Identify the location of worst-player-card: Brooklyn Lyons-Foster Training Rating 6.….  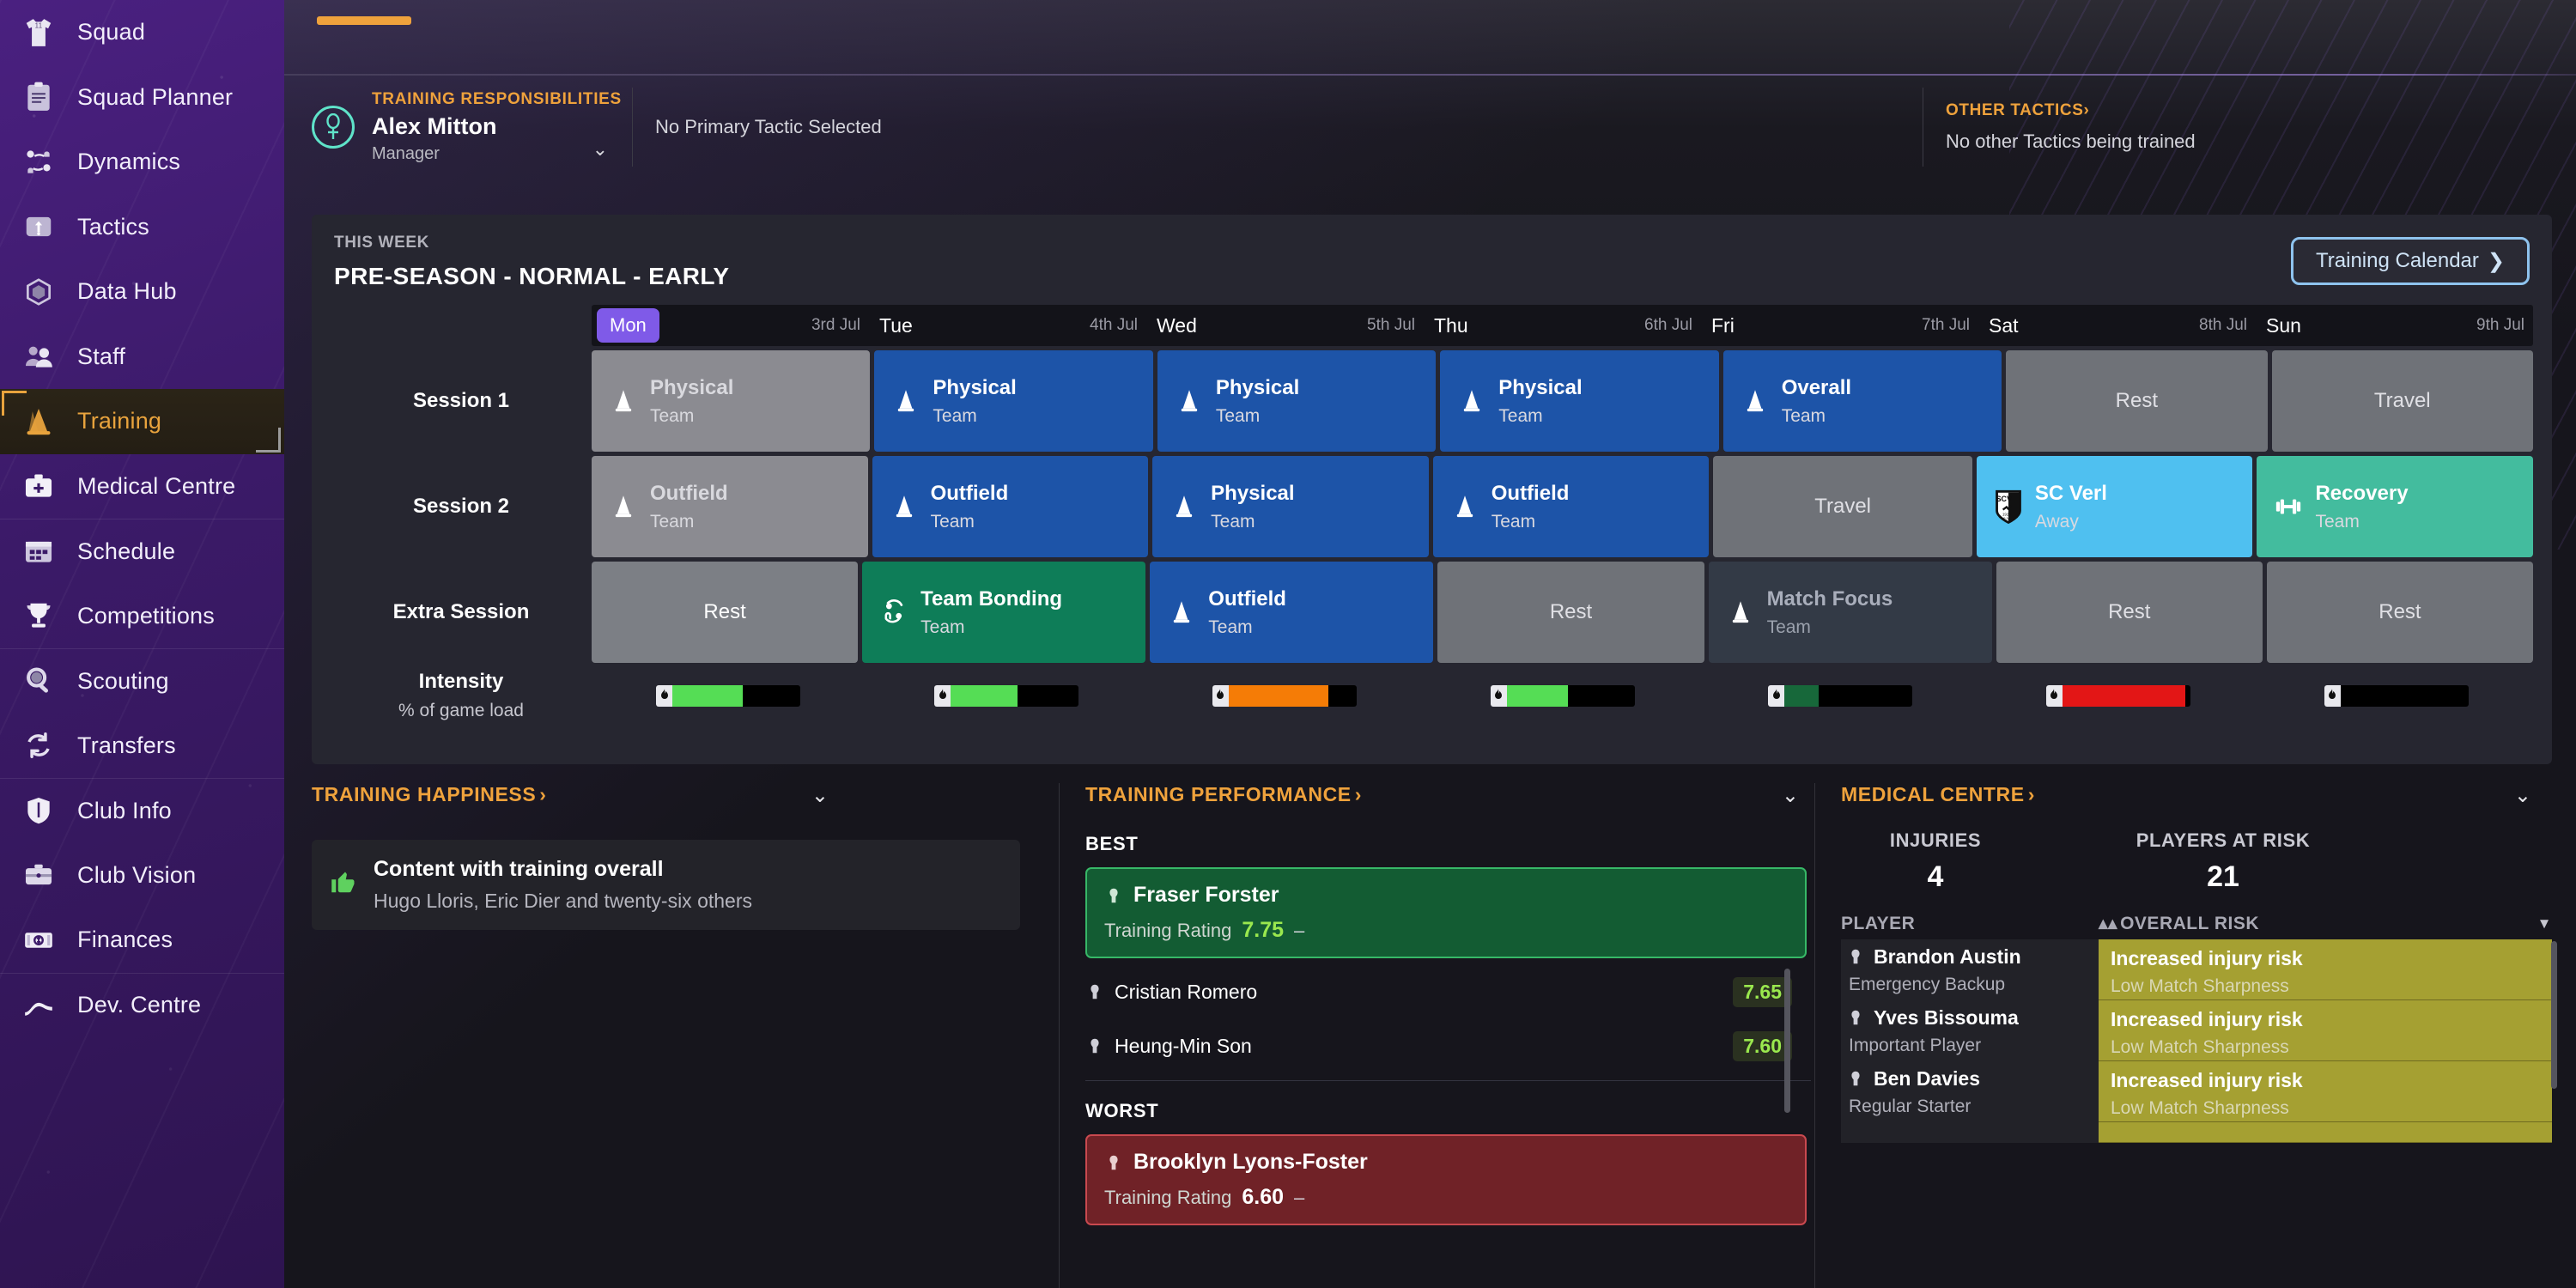
(1446, 1180).